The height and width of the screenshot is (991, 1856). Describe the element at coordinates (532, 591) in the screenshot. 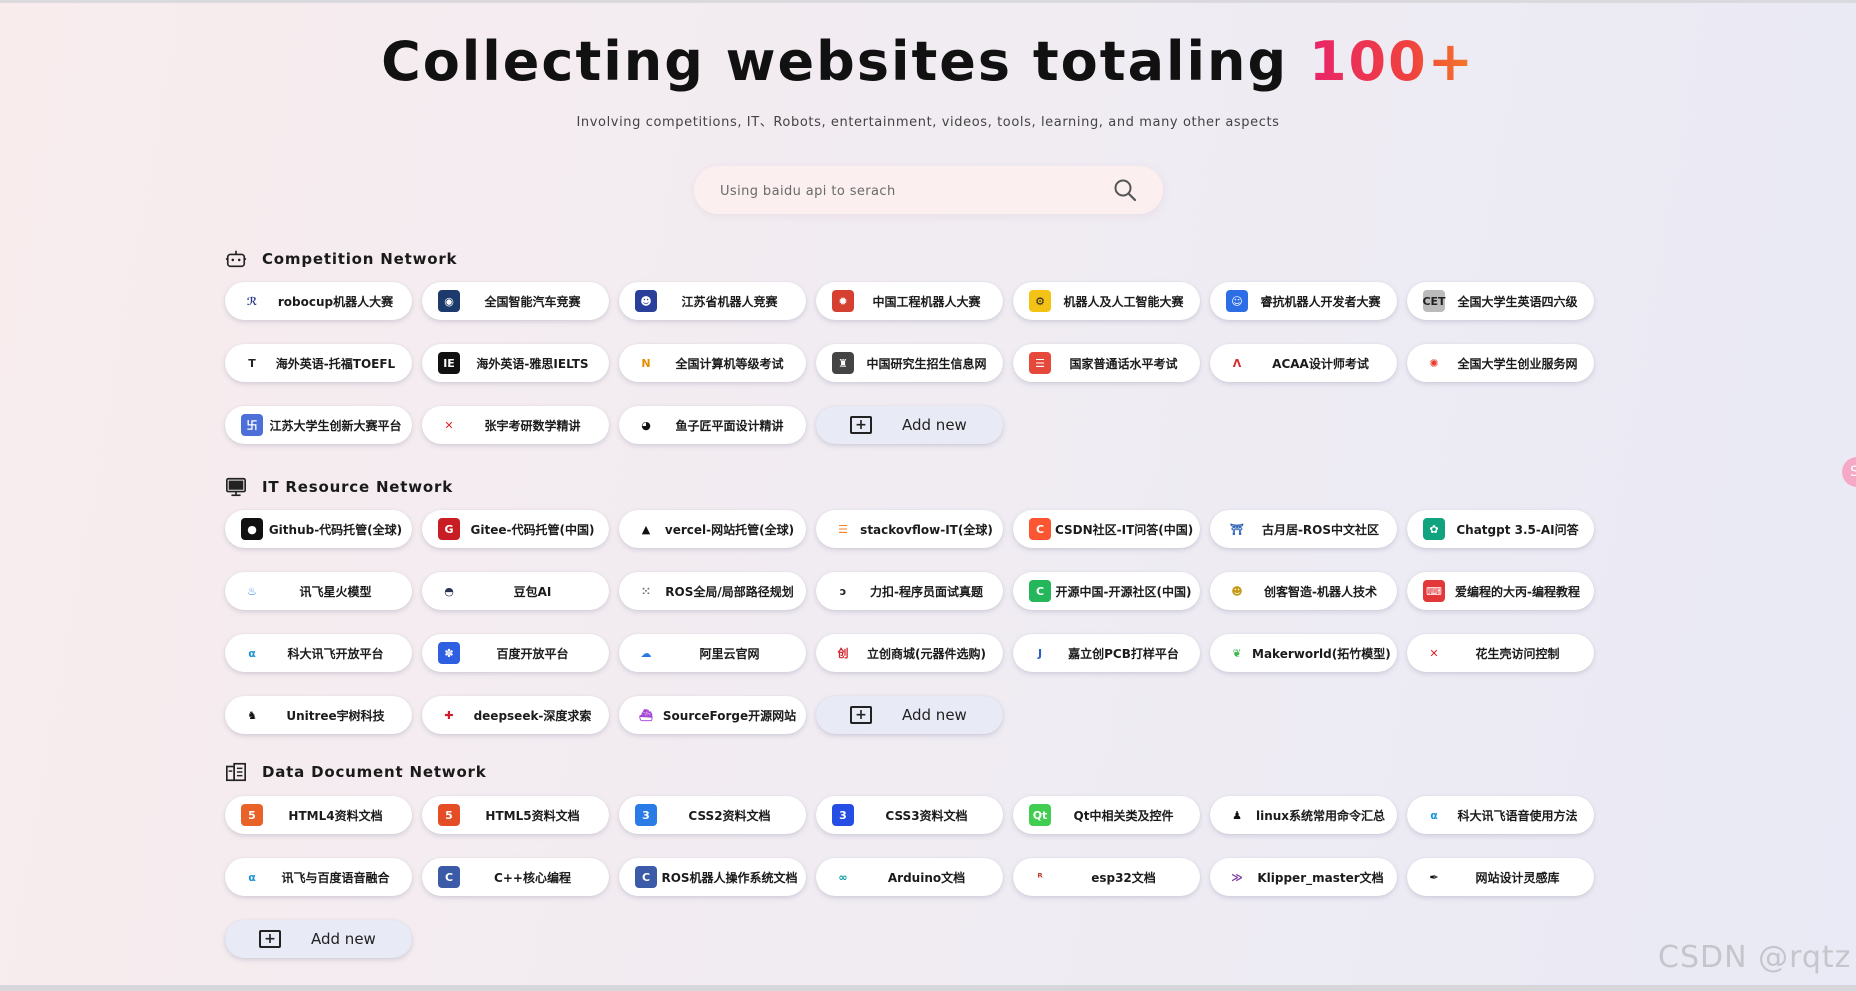

I see `site-card-label: 豆包AI` at that location.